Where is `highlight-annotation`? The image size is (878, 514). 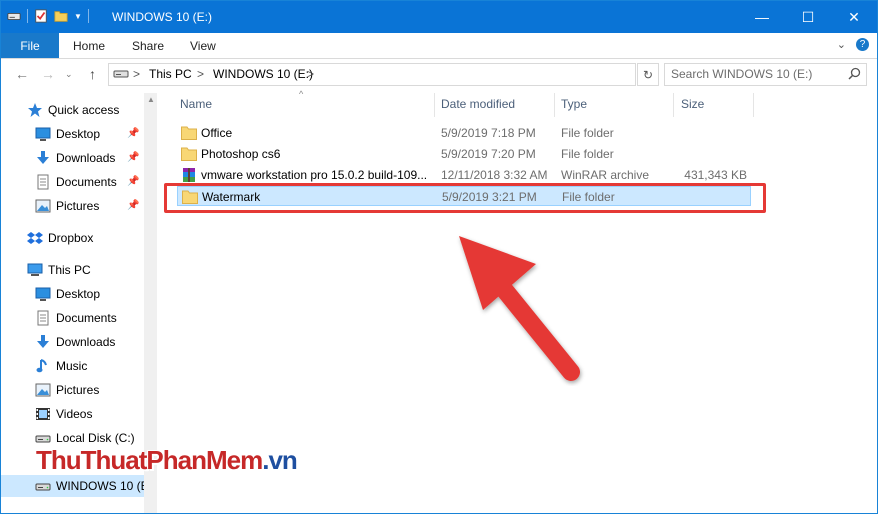 highlight-annotation is located at coordinates (465, 198).